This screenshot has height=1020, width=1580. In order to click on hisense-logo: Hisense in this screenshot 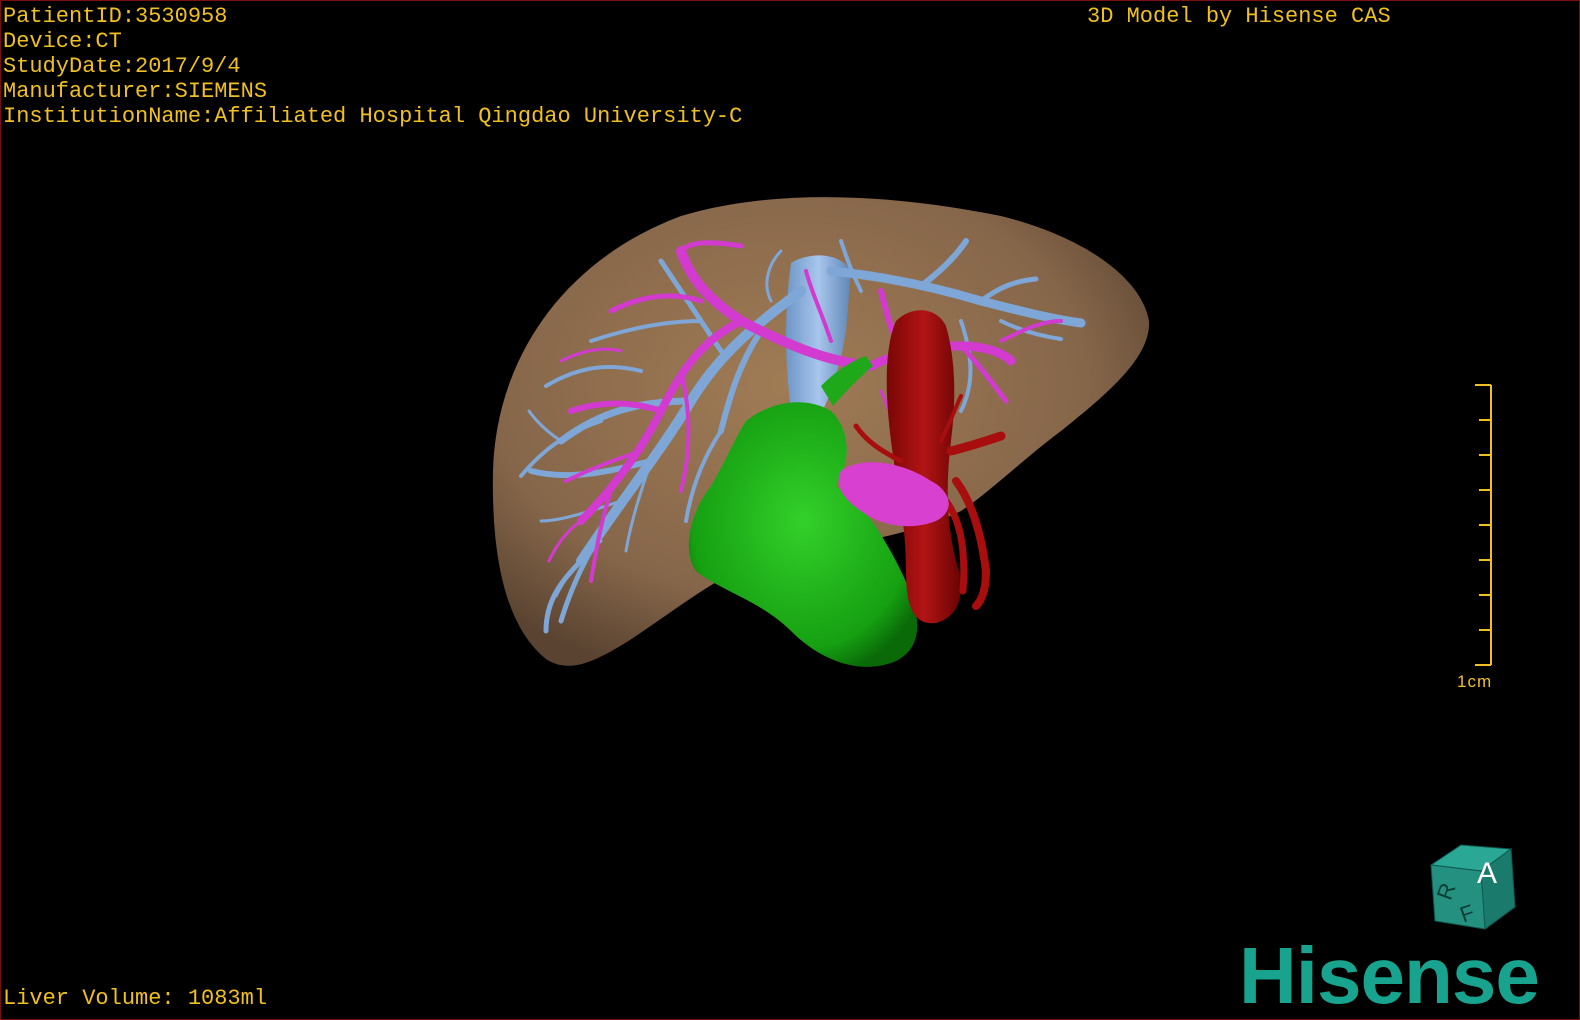, I will do `click(1389, 975)`.